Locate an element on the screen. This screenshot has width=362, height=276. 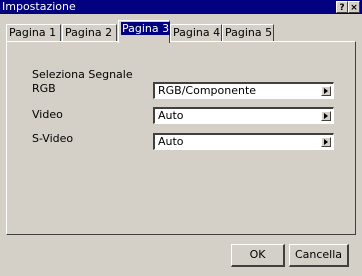
tab-label: Pagina 5 is located at coordinates (249, 32).